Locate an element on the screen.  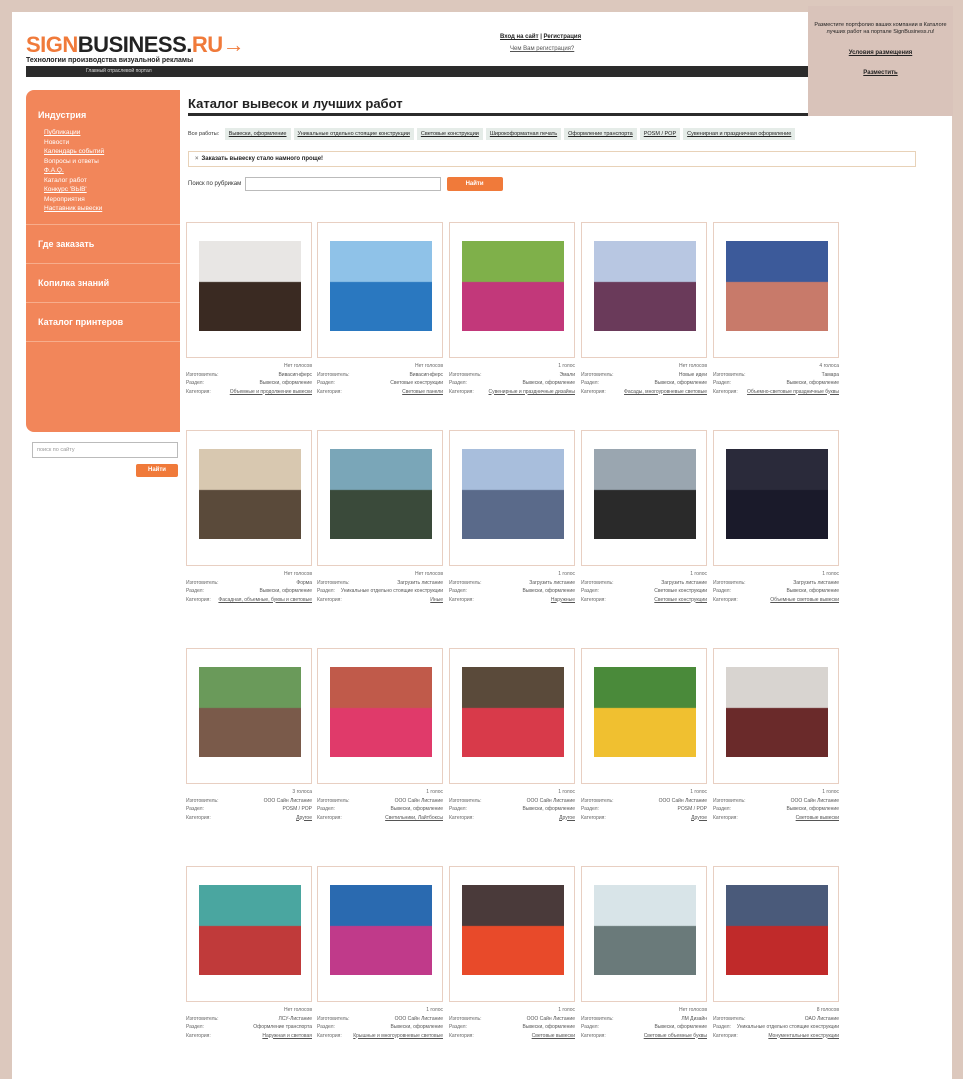
category-link: Светильники, Лайтбоксы is located at coordinates (414, 818).